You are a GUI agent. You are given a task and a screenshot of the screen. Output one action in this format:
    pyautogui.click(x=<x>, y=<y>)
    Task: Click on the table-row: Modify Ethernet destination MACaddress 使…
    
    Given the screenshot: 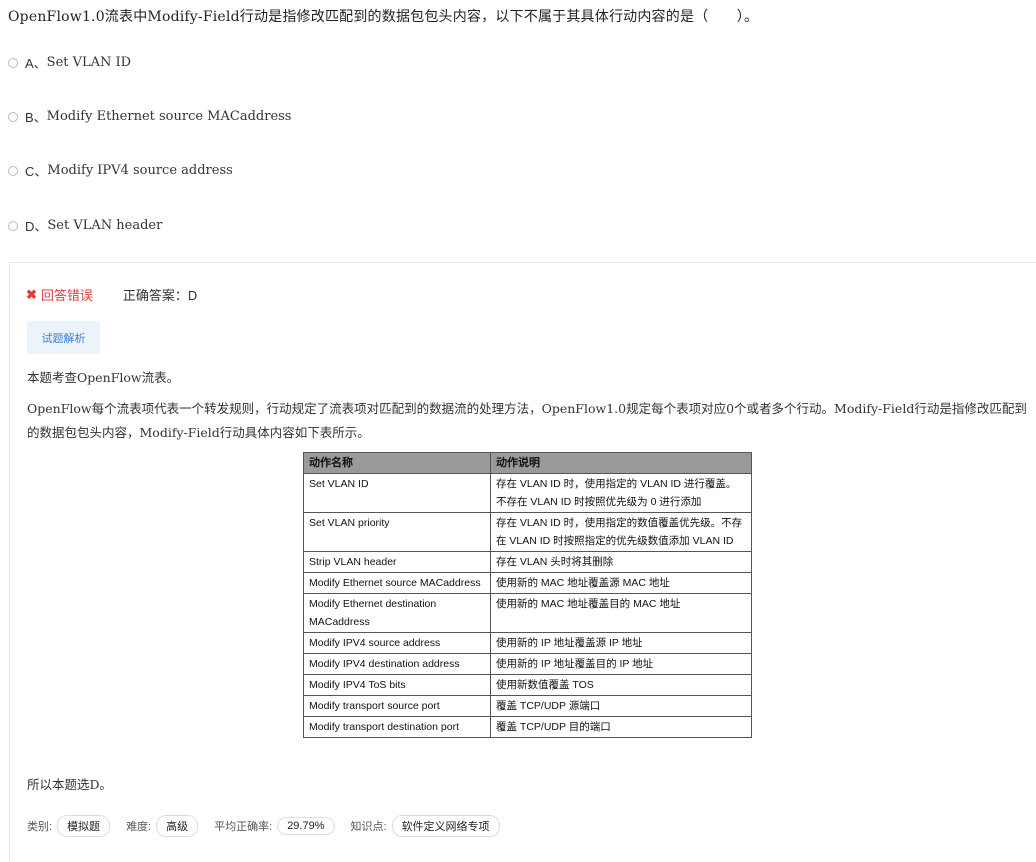 What is the action you would take?
    pyautogui.click(x=527, y=613)
    